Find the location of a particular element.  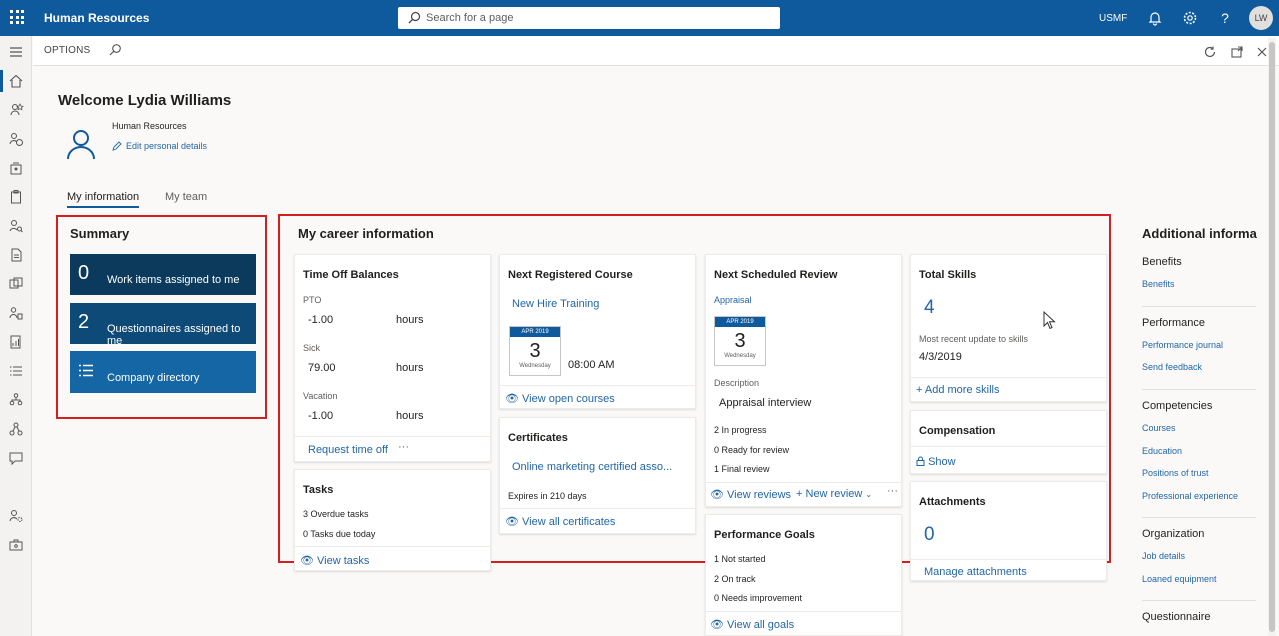

person-search-icon is located at coordinates (16, 226).